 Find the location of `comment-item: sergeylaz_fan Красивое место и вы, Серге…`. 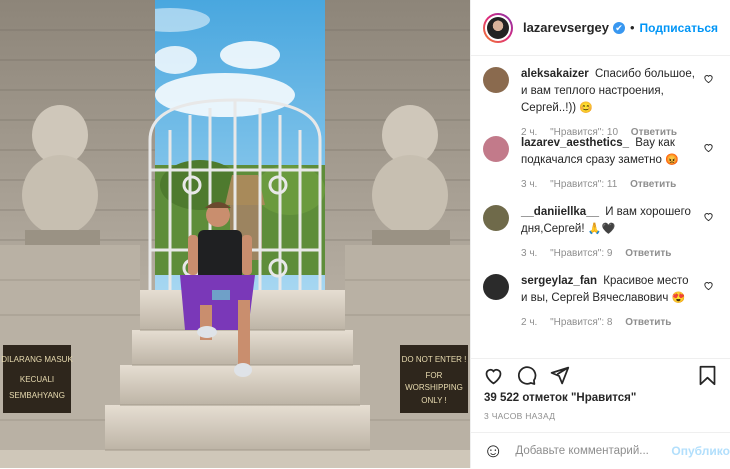

comment-item: sergeylaz_fan Красивое место и вы, Серге… is located at coordinates (600, 297).